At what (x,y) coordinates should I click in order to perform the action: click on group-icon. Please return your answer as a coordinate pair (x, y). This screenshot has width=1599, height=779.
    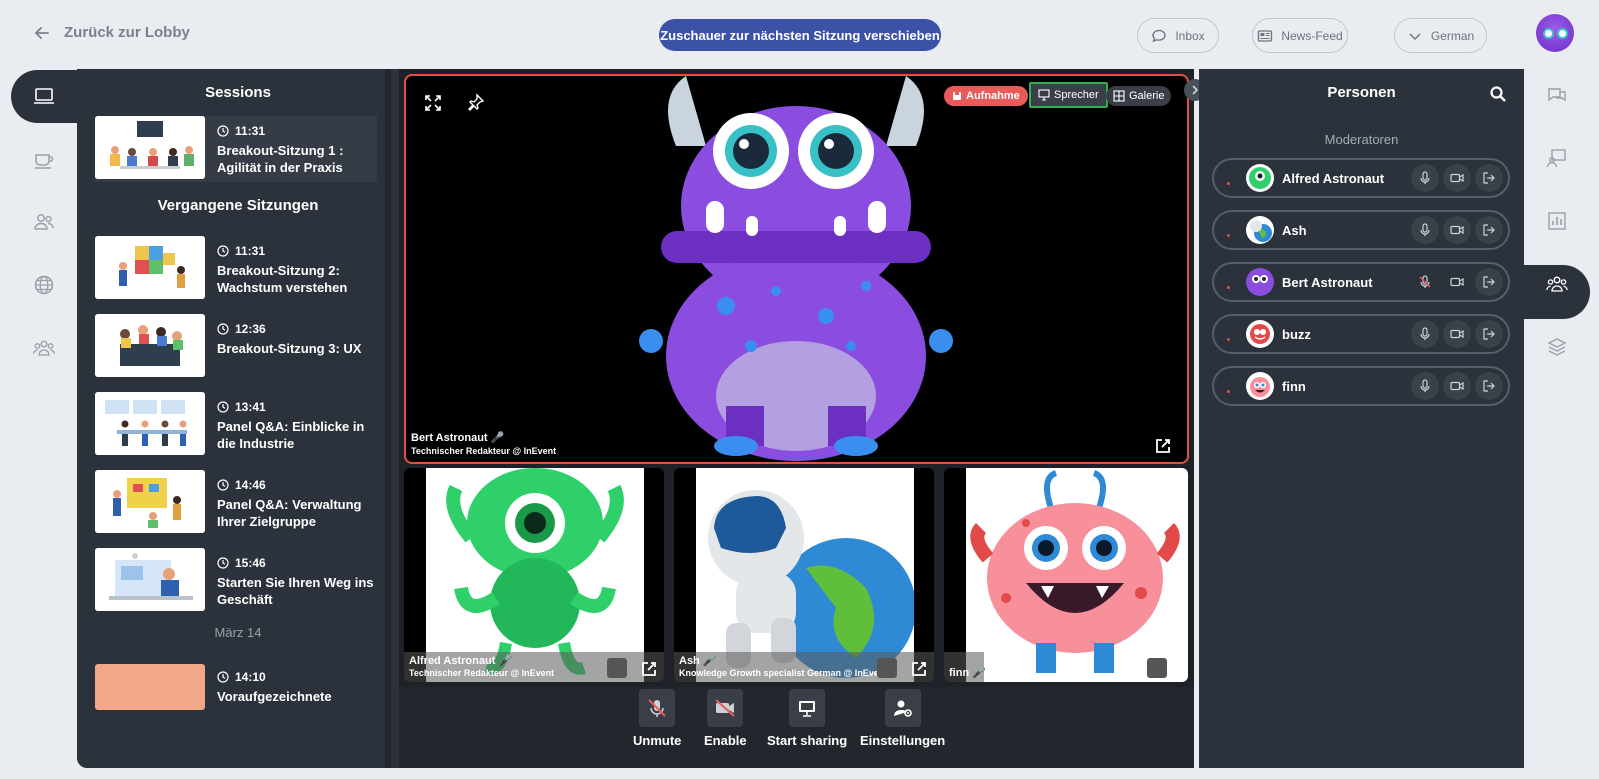
    Looking at the image, I should click on (44, 348).